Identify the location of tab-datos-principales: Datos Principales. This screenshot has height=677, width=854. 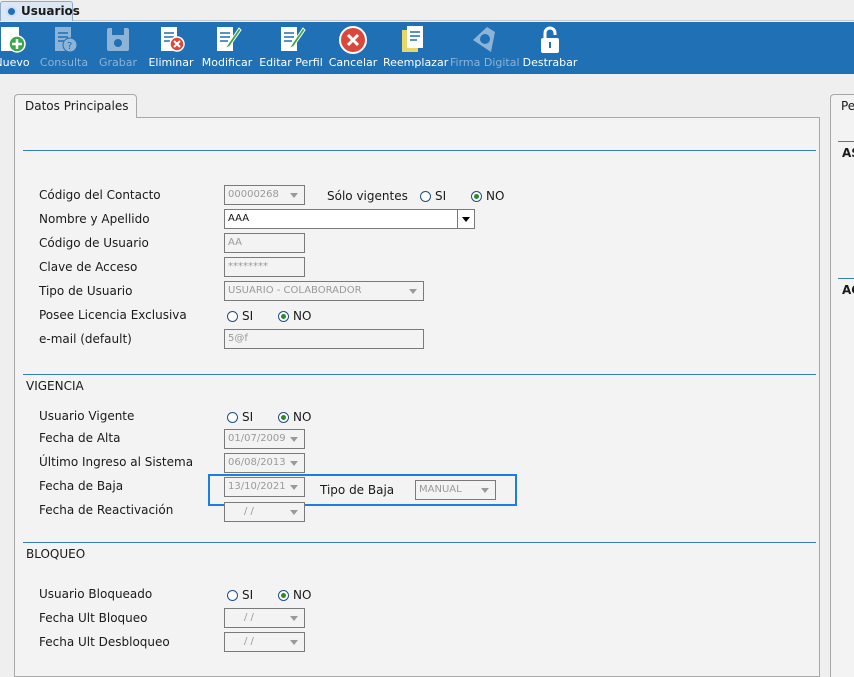
(75, 106).